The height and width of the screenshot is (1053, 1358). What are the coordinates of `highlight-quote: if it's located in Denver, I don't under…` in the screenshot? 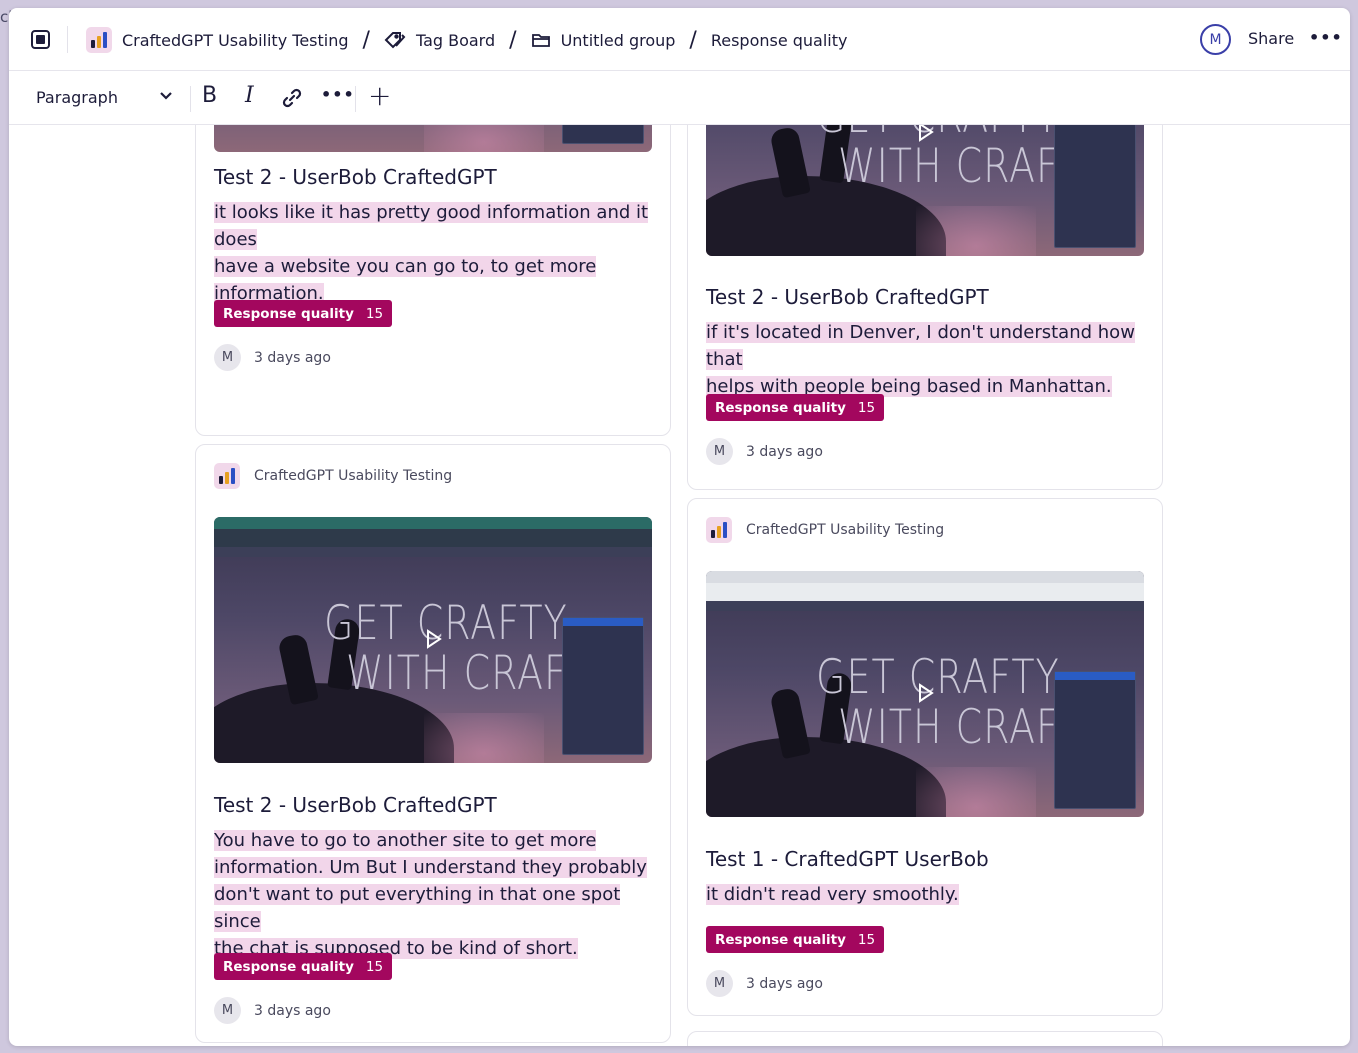 It's located at (926, 359).